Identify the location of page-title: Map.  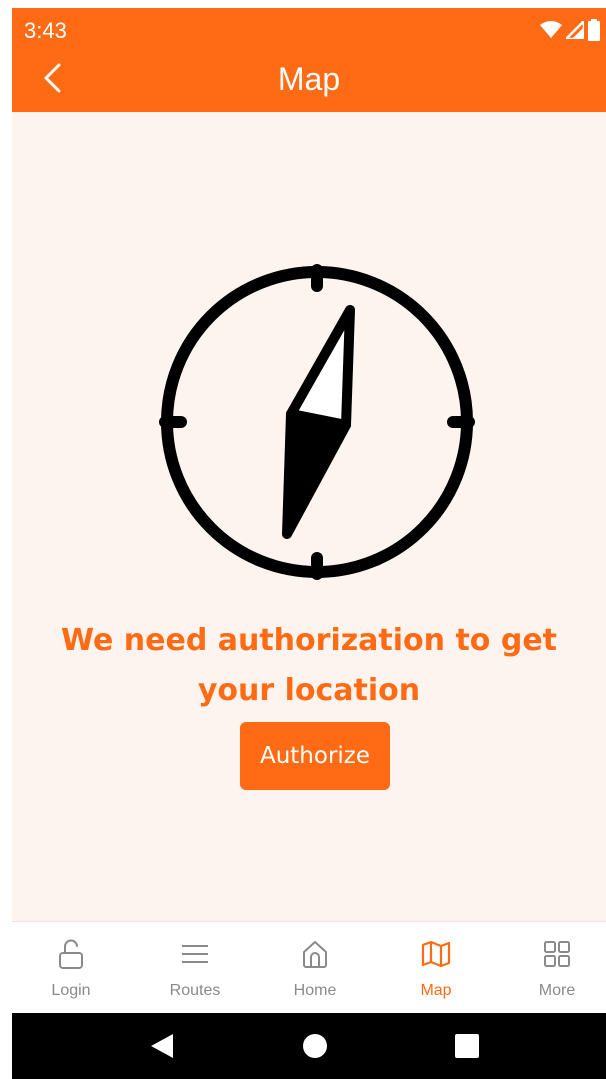
(309, 79).